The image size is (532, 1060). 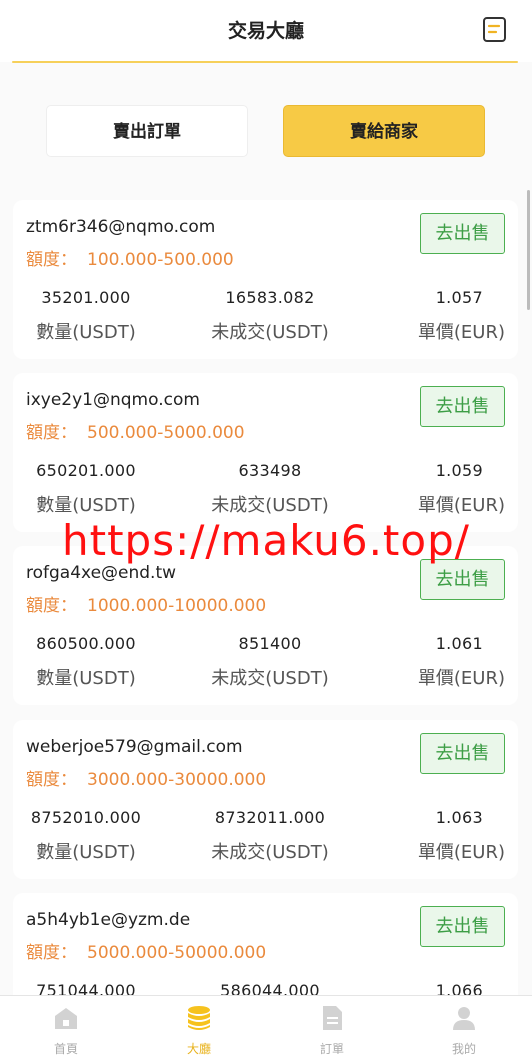 What do you see at coordinates (66, 1030) in the screenshot?
I see `nav-item-home: 首頁` at bounding box center [66, 1030].